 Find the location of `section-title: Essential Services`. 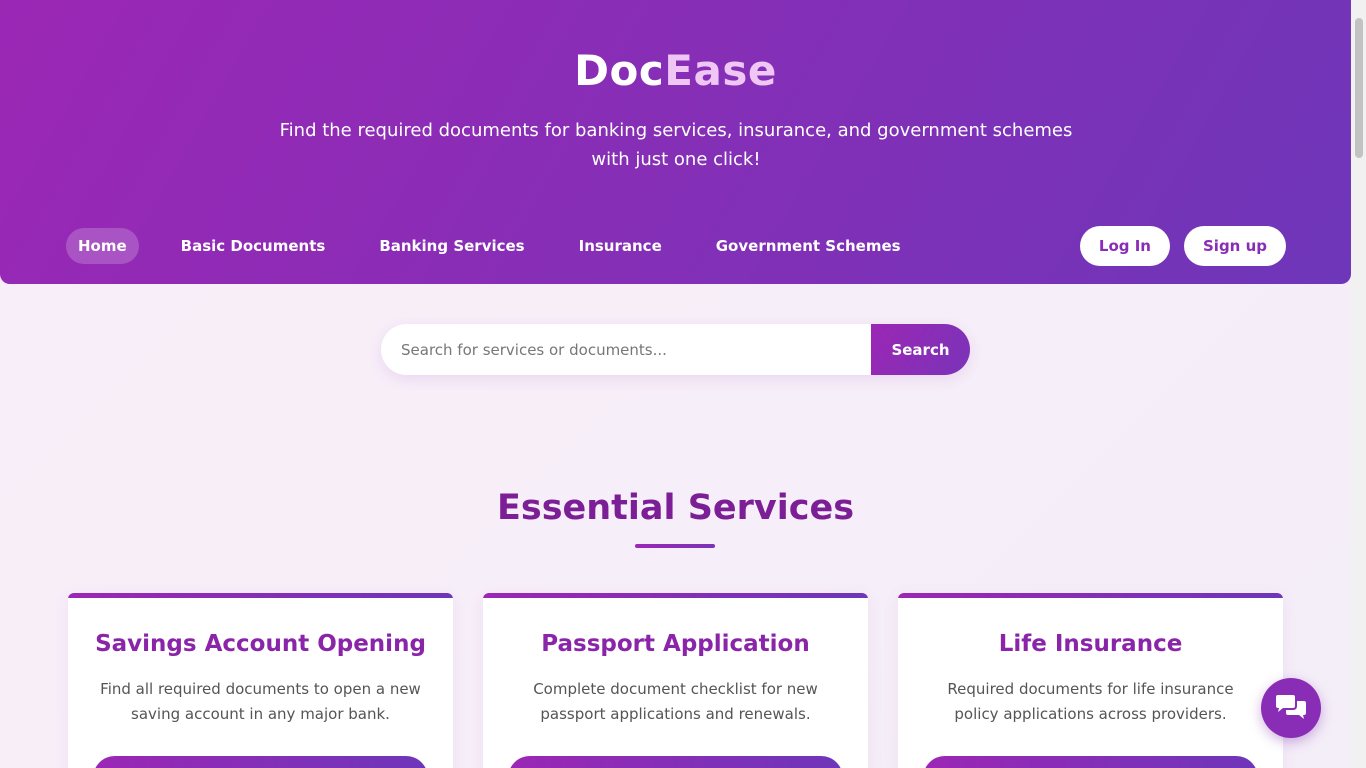

section-title: Essential Services is located at coordinates (675, 508).